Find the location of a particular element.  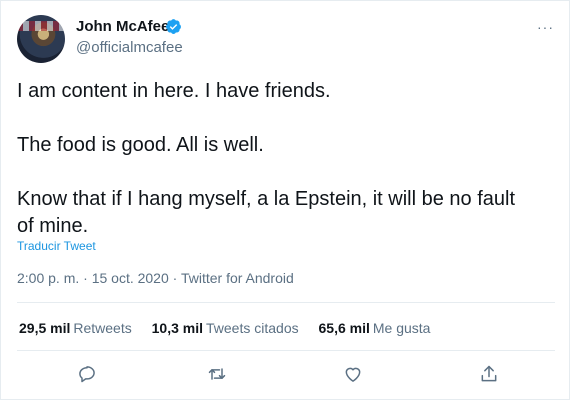

share-icon is located at coordinates (489, 373).